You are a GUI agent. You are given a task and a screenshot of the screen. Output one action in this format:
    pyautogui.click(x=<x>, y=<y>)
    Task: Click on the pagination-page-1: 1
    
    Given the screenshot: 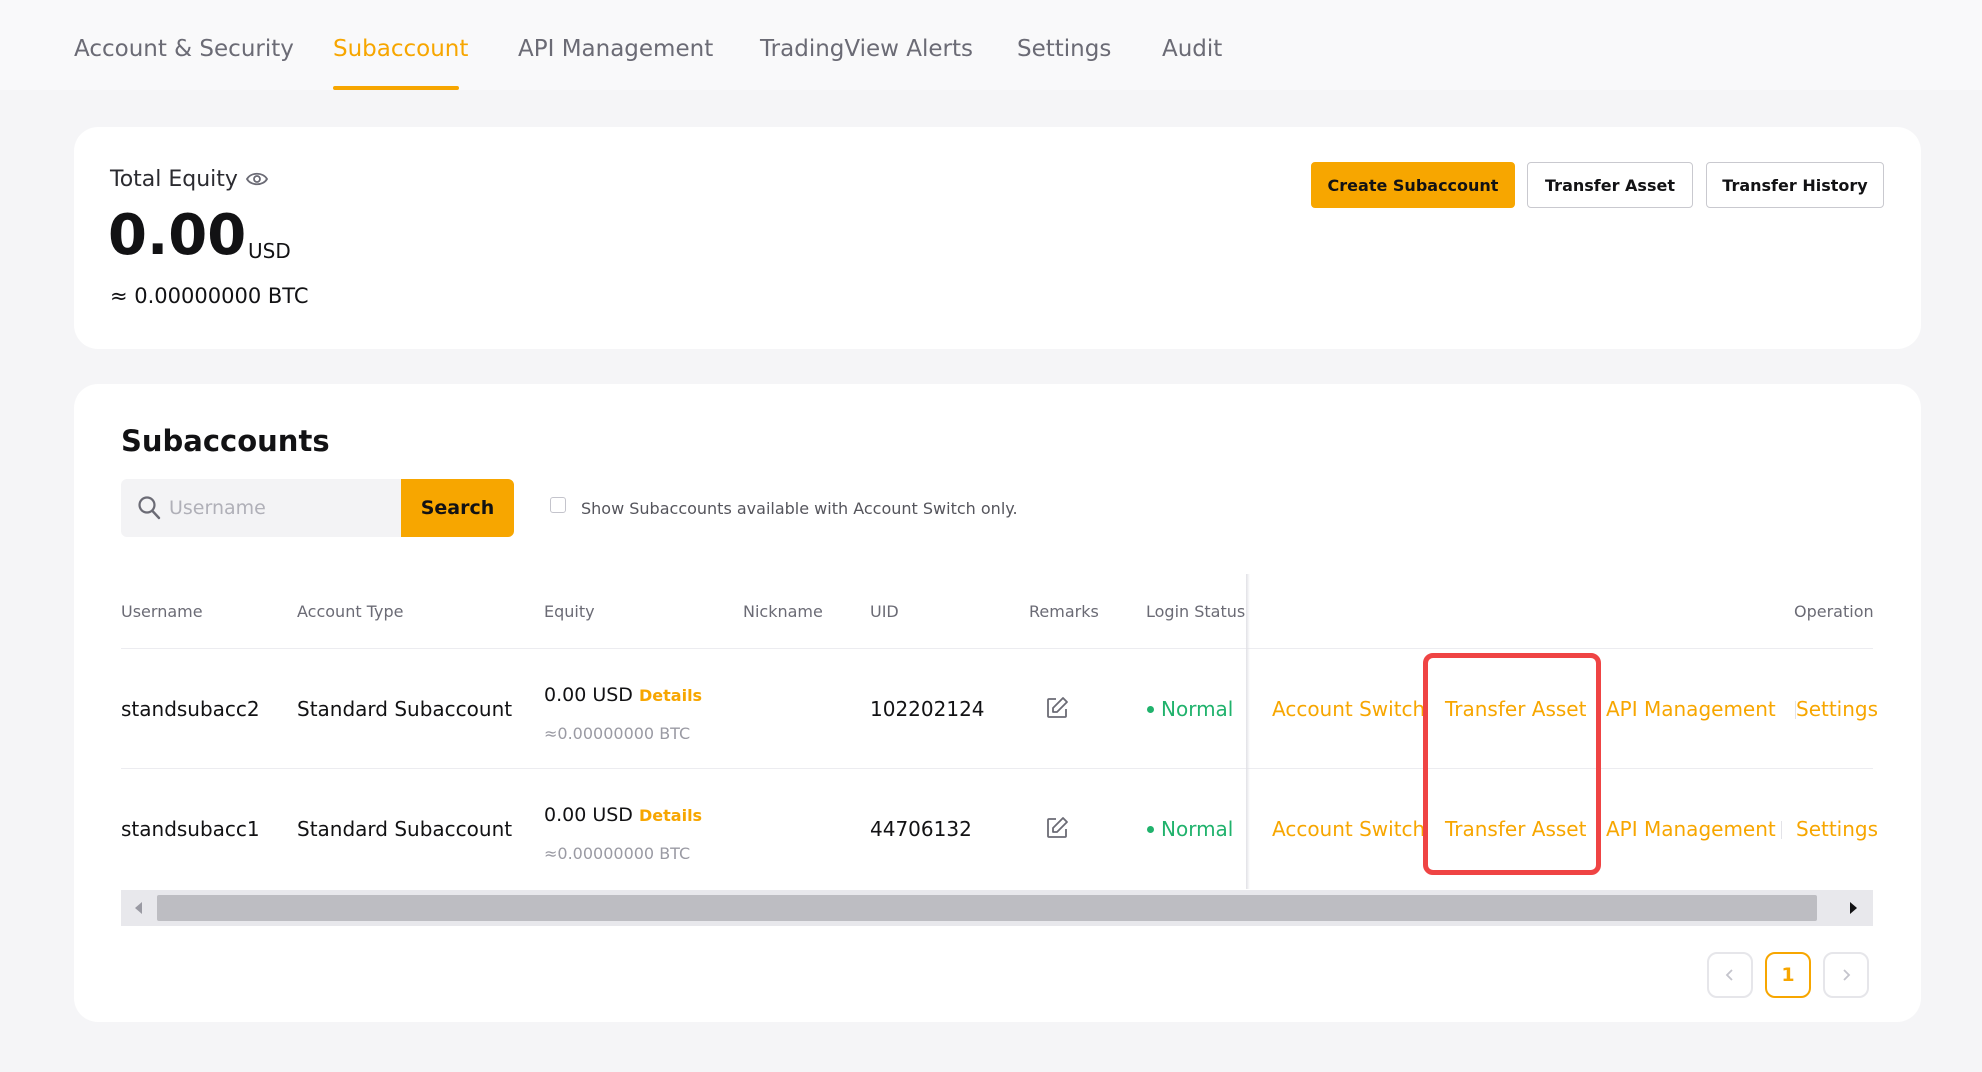 What is the action you would take?
    pyautogui.click(x=1788, y=975)
    